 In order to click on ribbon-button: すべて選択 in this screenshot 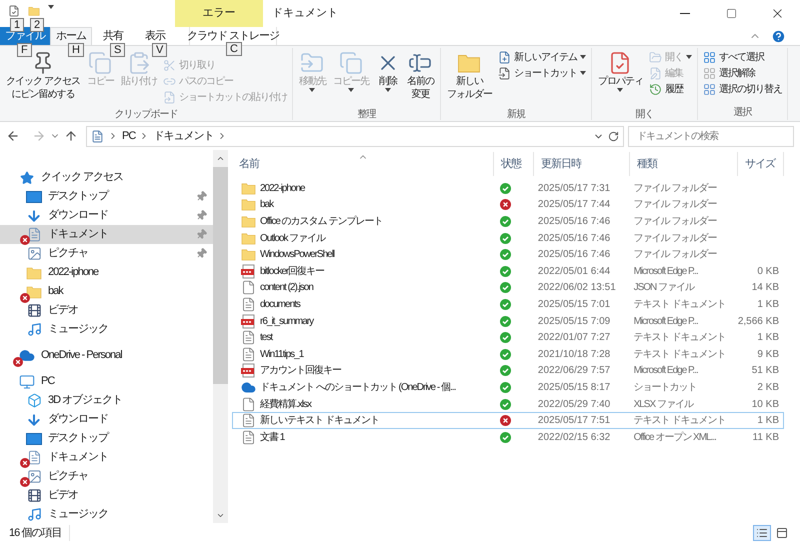, I will do `click(742, 57)`.